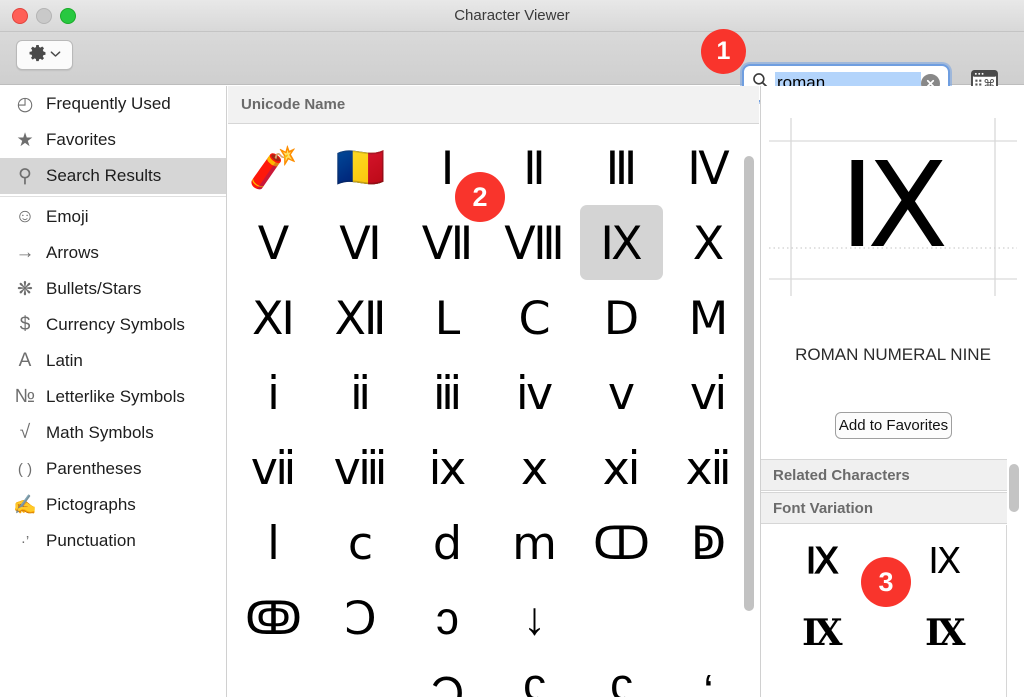 The width and height of the screenshot is (1024, 697). What do you see at coordinates (447, 676) in the screenshot?
I see `character-cell-partial-glyph-clipped: Ɔ` at bounding box center [447, 676].